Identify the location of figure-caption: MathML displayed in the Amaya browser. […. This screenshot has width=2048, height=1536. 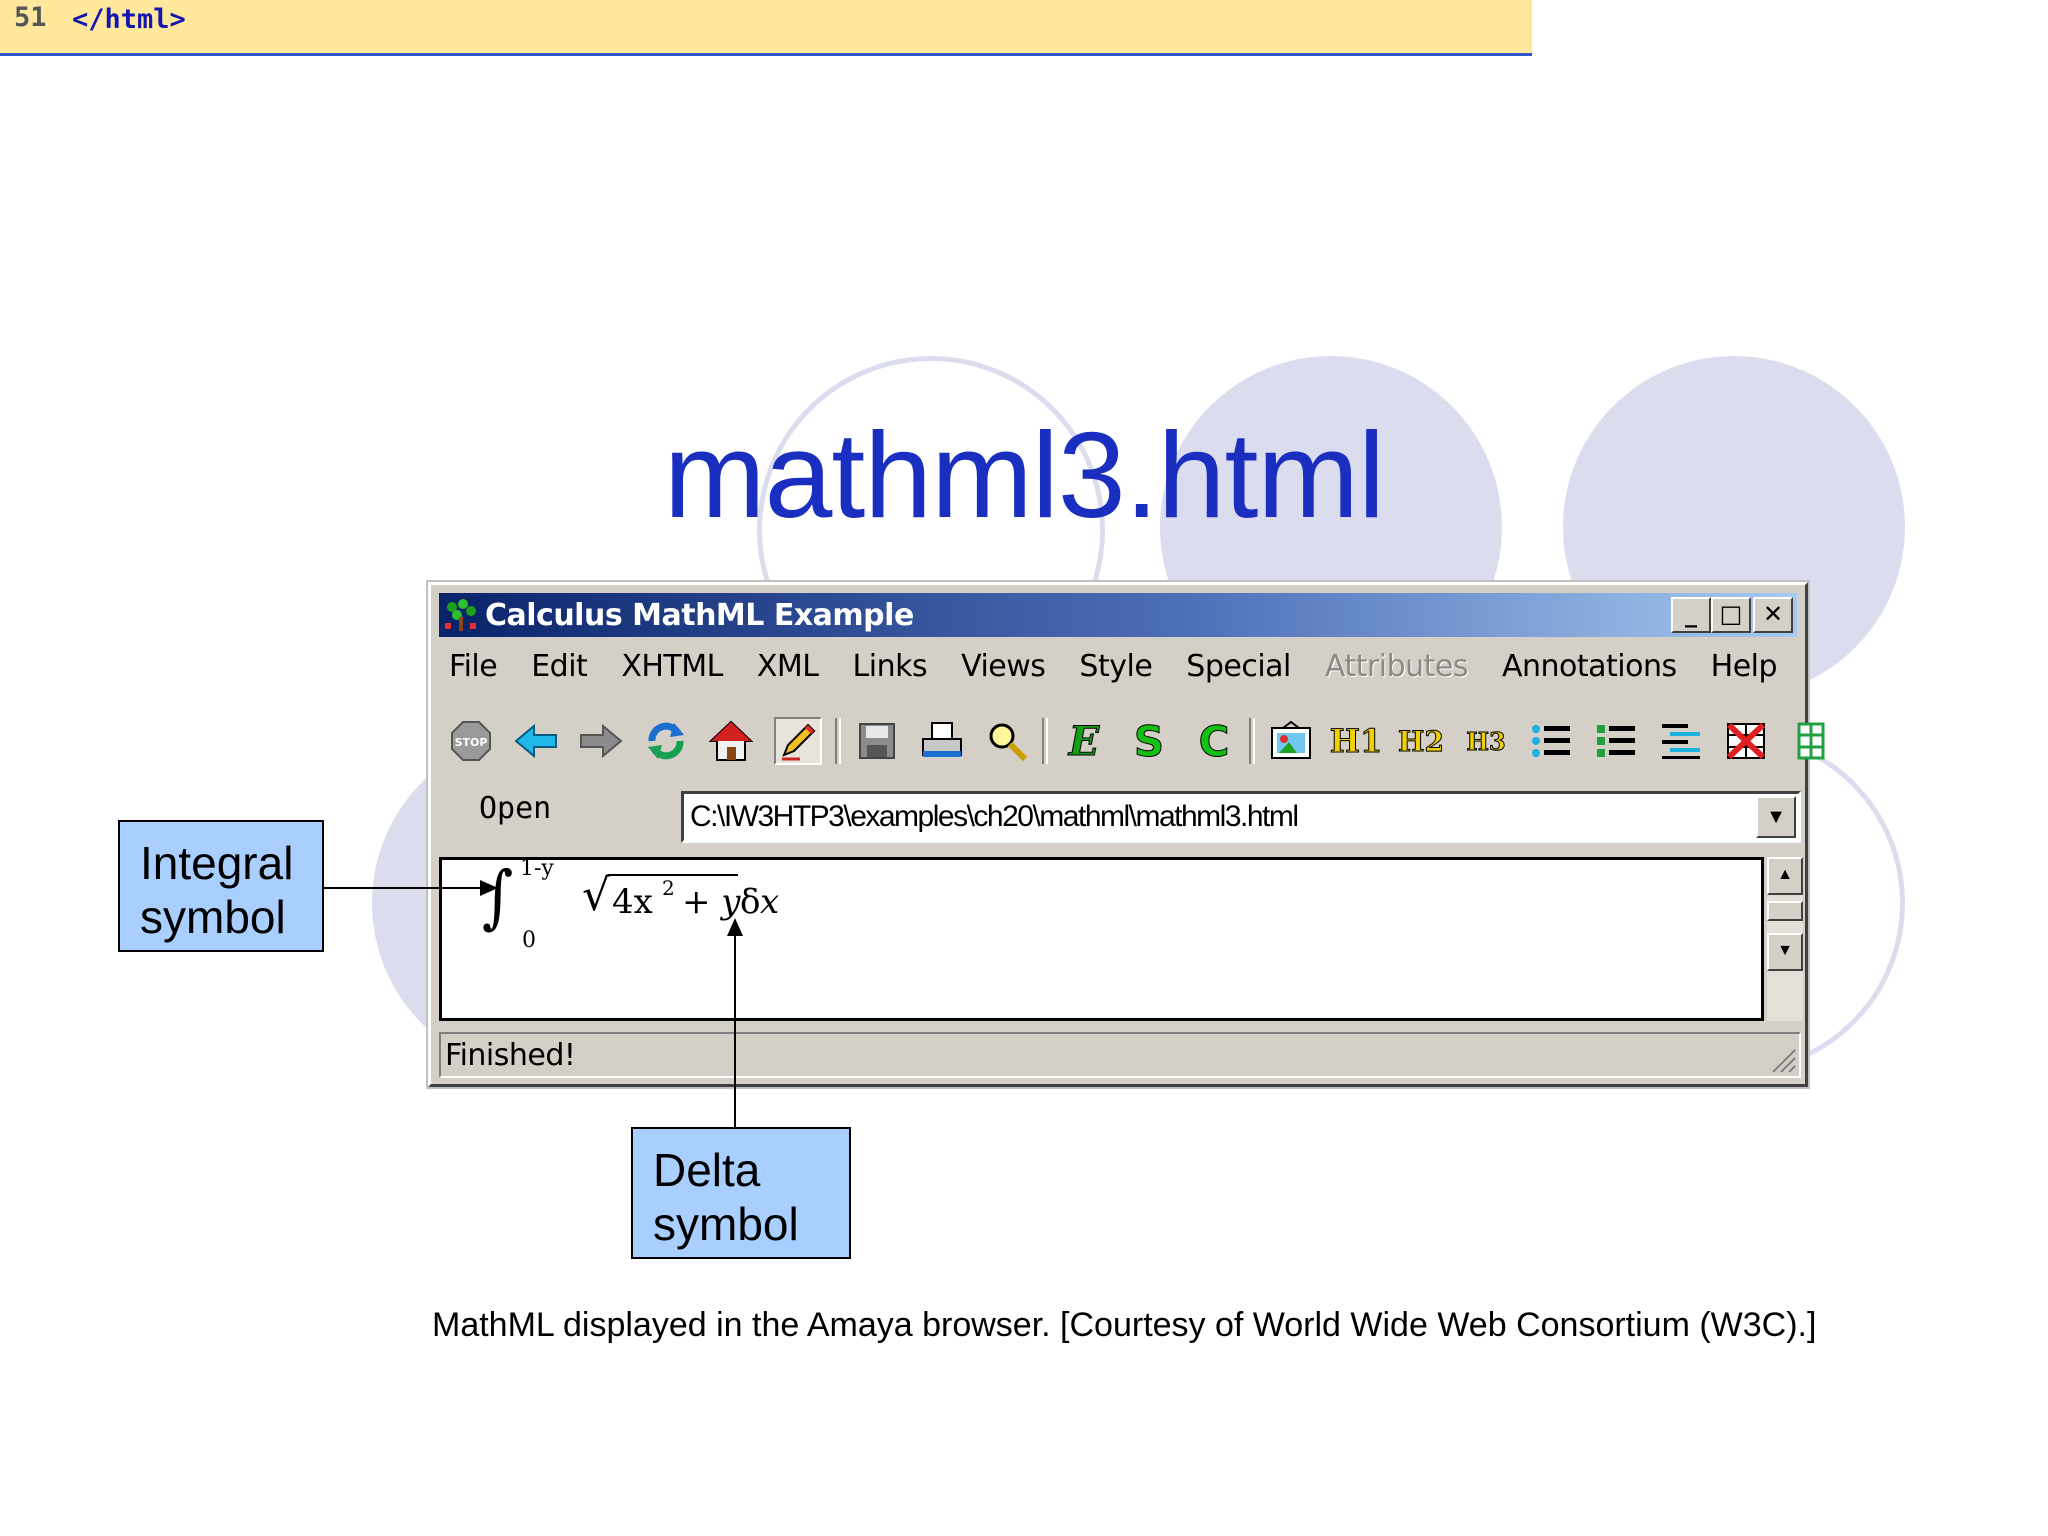
(1124, 1325).